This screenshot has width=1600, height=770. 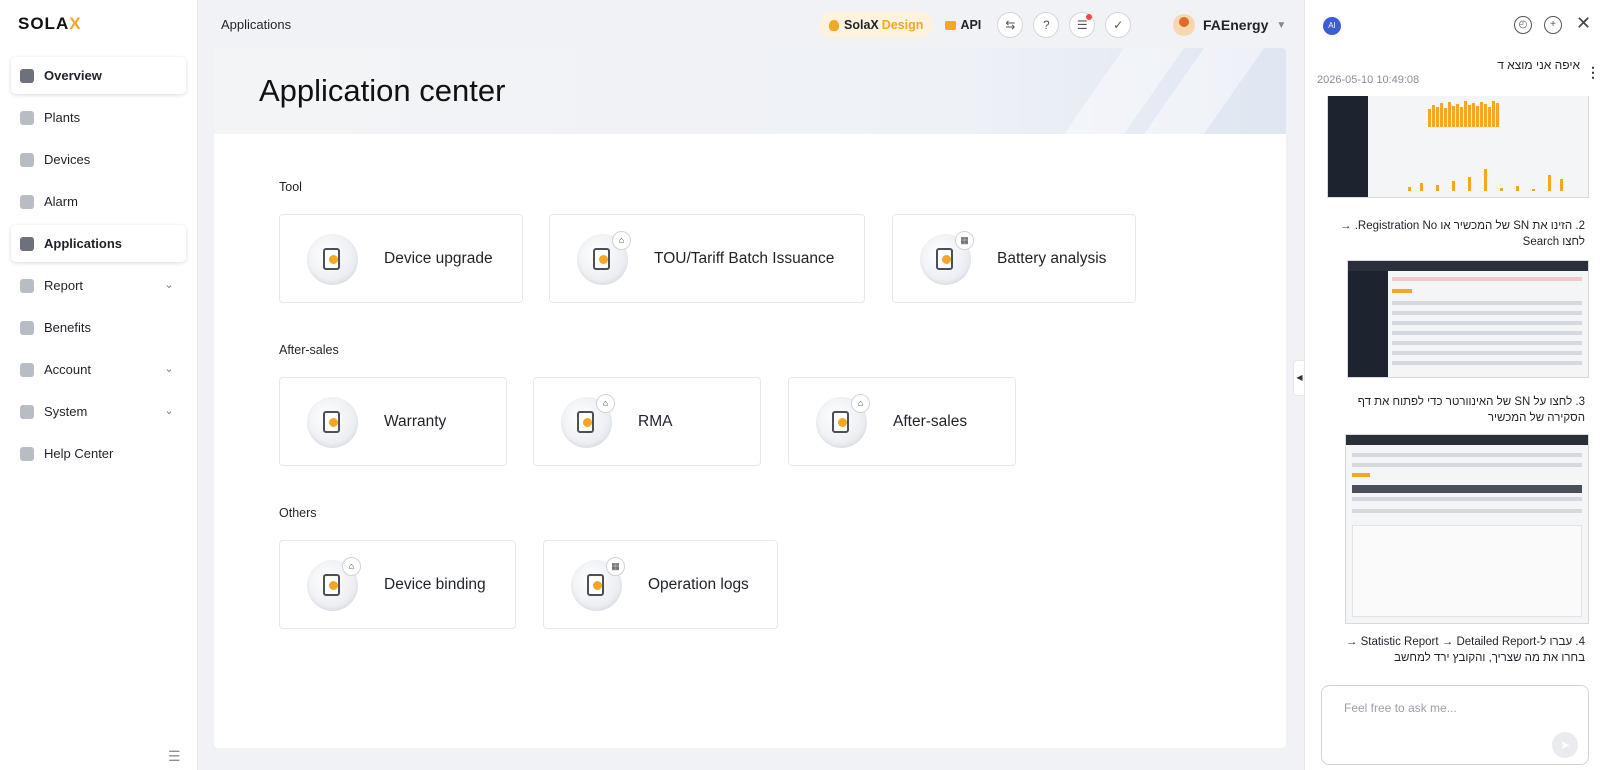 I want to click on sidebar-item-alarm: Alarm, so click(x=98, y=201).